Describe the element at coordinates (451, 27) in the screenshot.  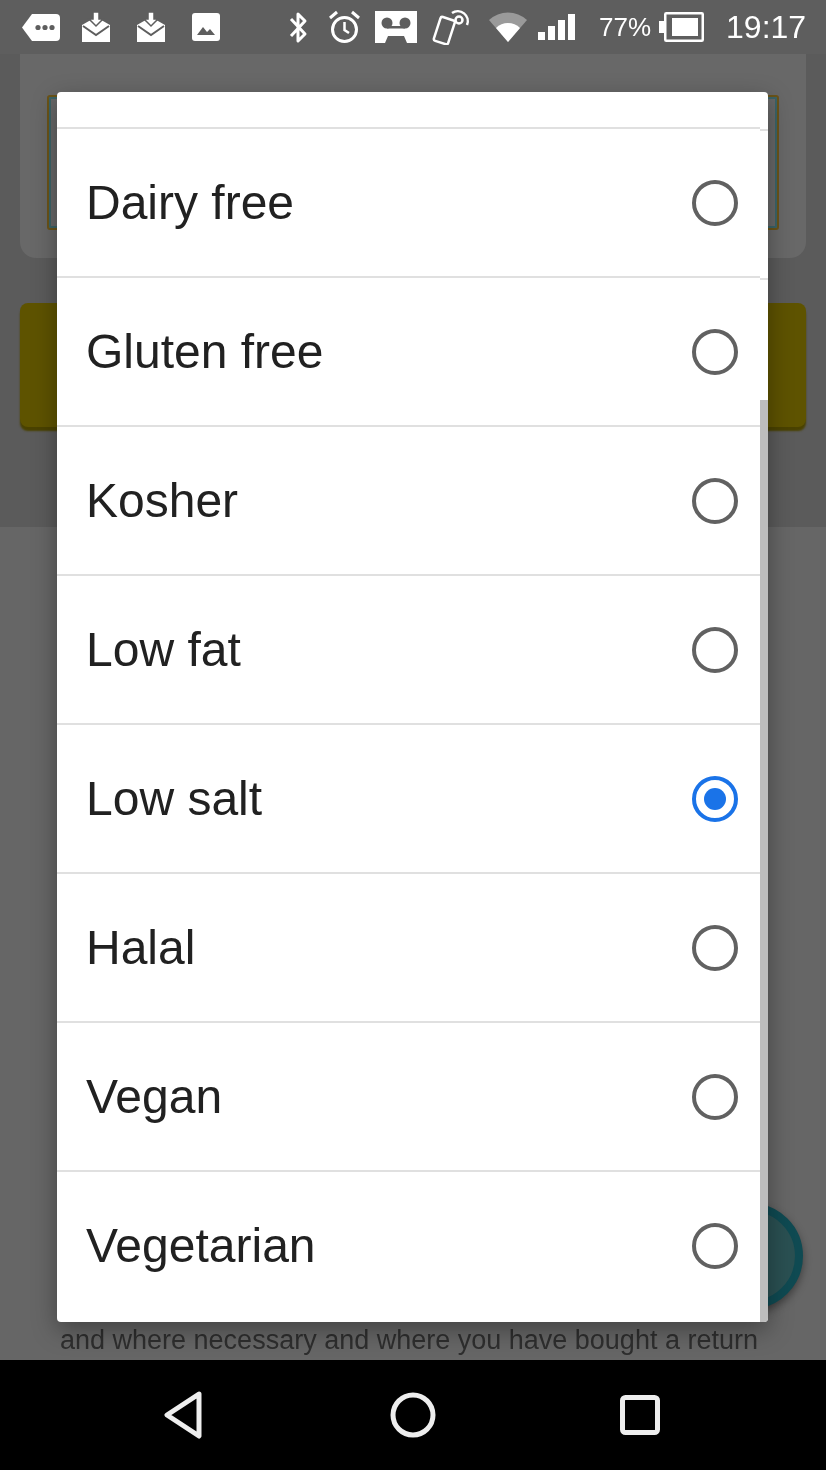
I see `phone-waves-icon` at that location.